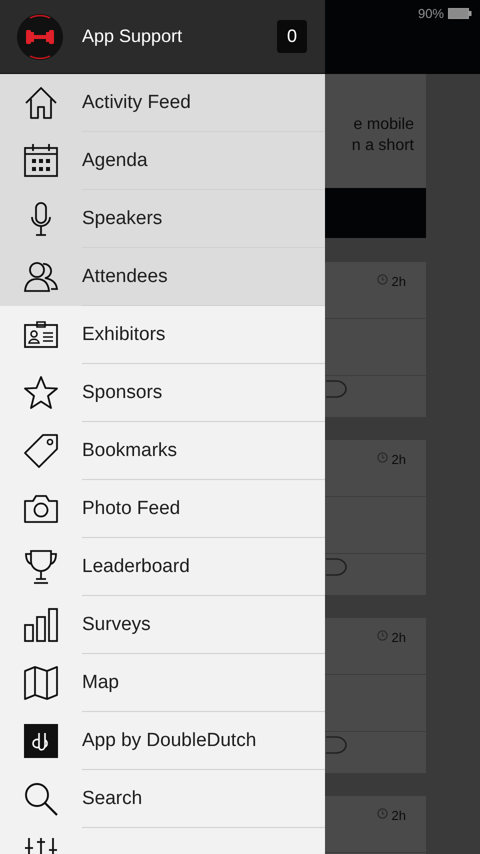 The image size is (480, 854). I want to click on calendar-icon, so click(41, 161).